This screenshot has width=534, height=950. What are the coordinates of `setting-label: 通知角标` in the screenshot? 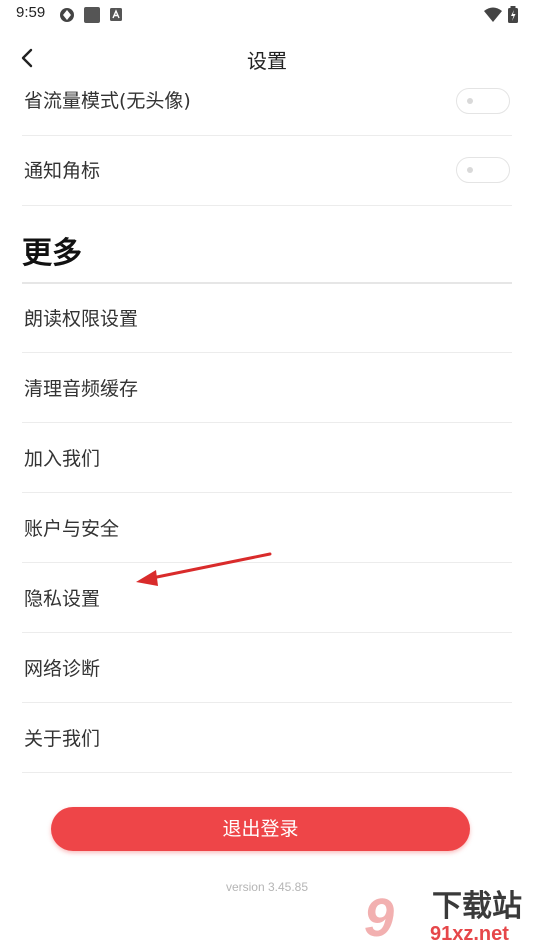 It's located at (62, 171).